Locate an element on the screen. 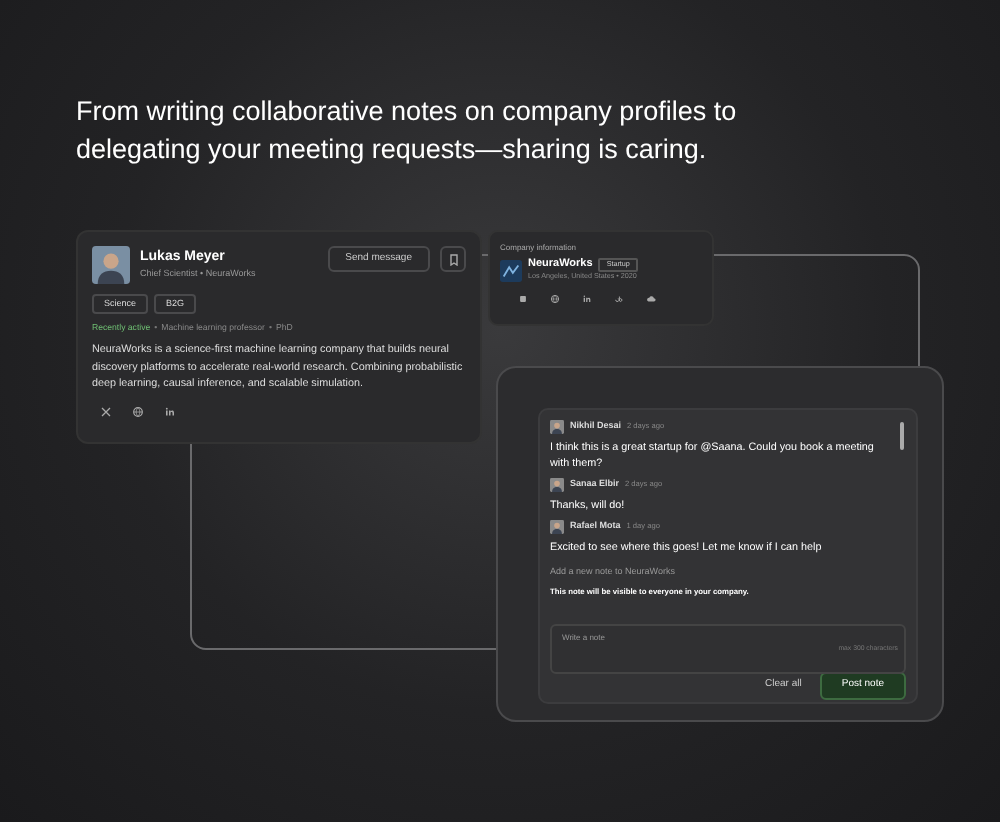 This screenshot has width=1000, height=822. cloud-icon is located at coordinates (651, 299).